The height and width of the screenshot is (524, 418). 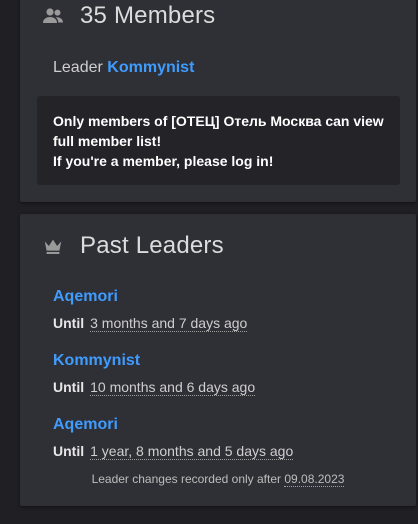 I want to click on past-leaders-title: Past Leaders, so click(x=132, y=246).